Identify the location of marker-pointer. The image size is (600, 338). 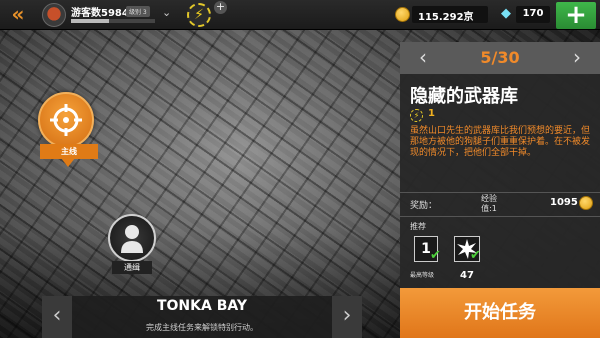
(68, 162).